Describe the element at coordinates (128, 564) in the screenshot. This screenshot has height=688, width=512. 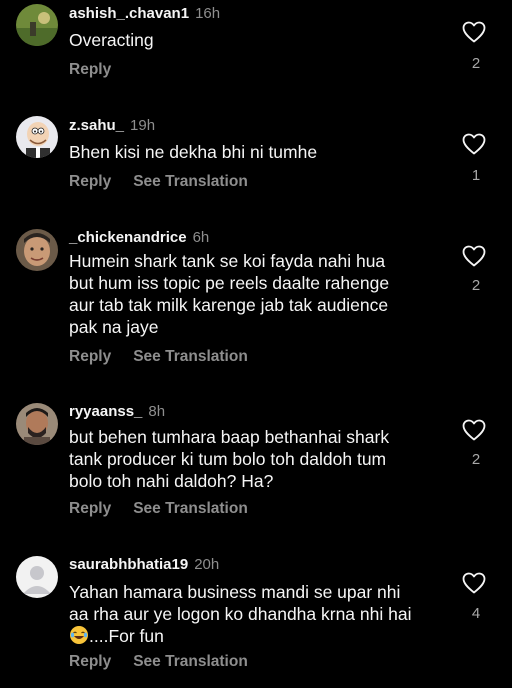
I see `username: saurabhbhatia19` at that location.